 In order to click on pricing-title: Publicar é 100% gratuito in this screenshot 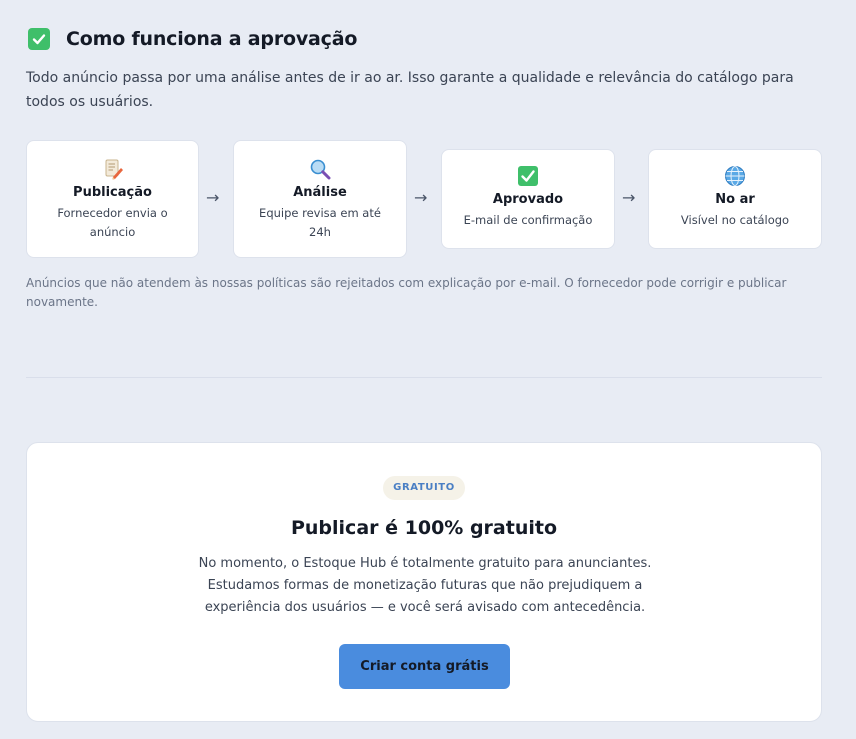, I will do `click(423, 528)`.